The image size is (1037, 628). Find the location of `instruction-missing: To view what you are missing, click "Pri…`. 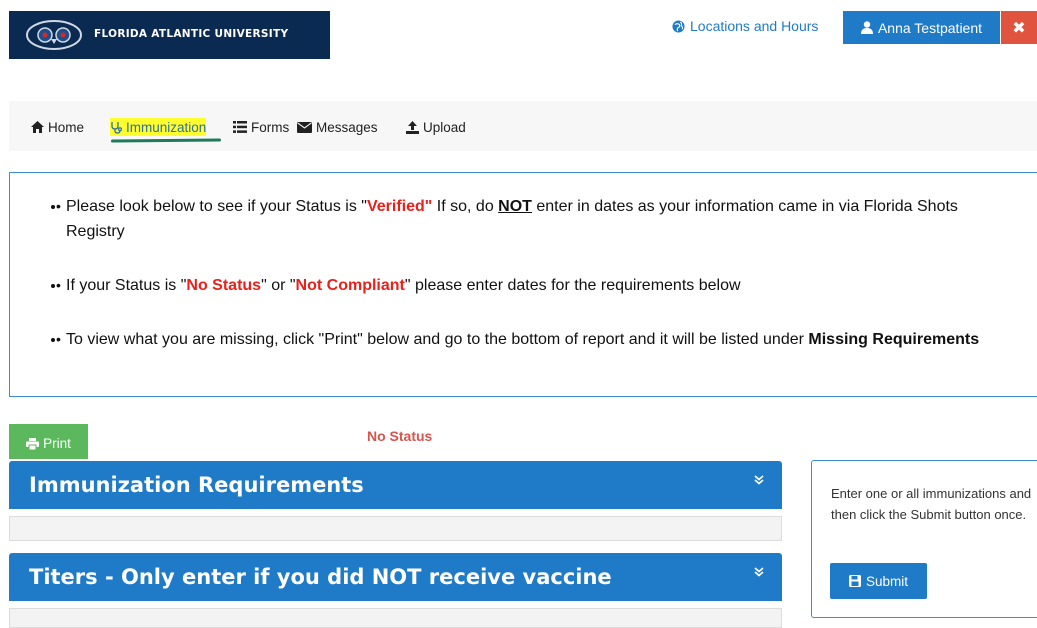

instruction-missing: To view what you are missing, click "Pri… is located at coordinates (526, 339).